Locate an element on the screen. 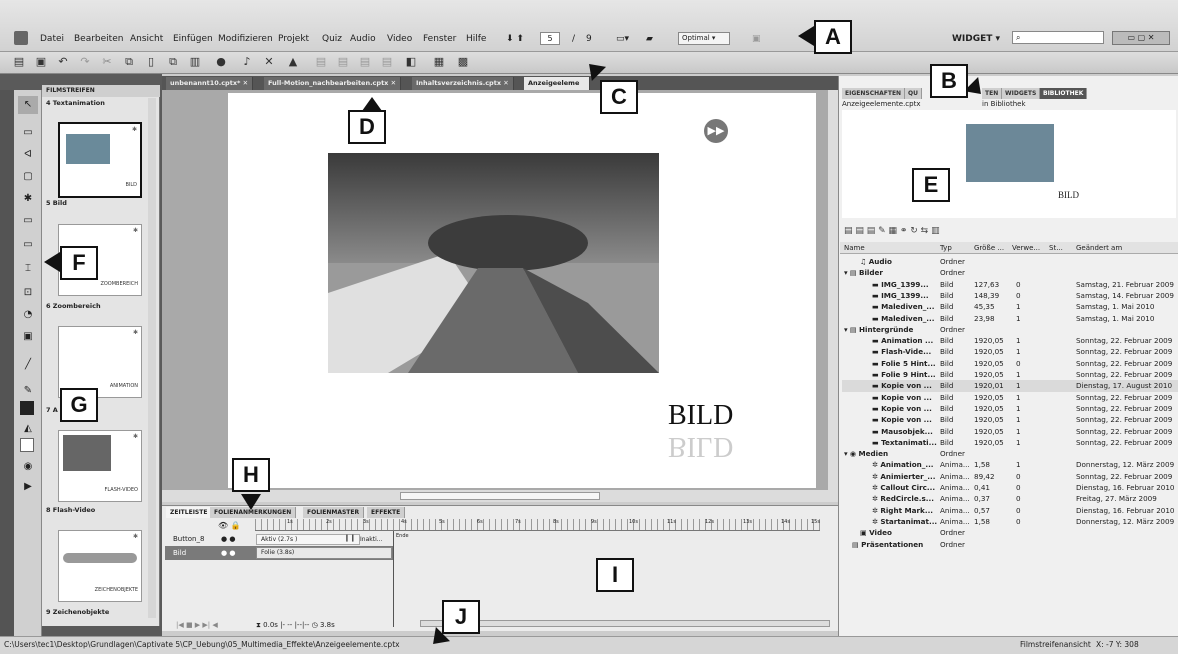  image-tool-icon: ▣ is located at coordinates (28, 337).